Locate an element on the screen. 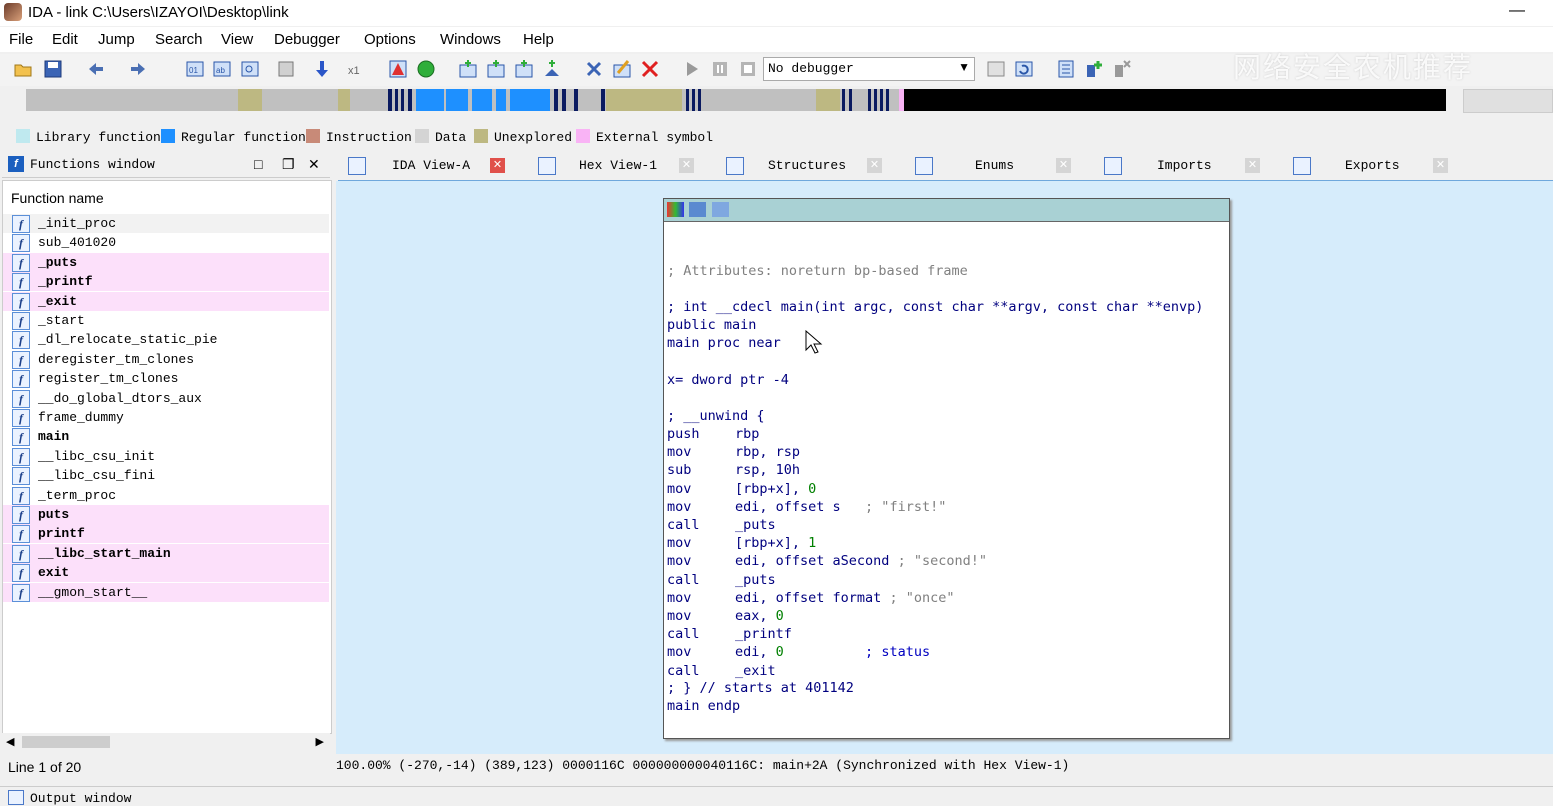 The width and height of the screenshot is (1553, 806). xref-icon: x1 is located at coordinates (356, 69).